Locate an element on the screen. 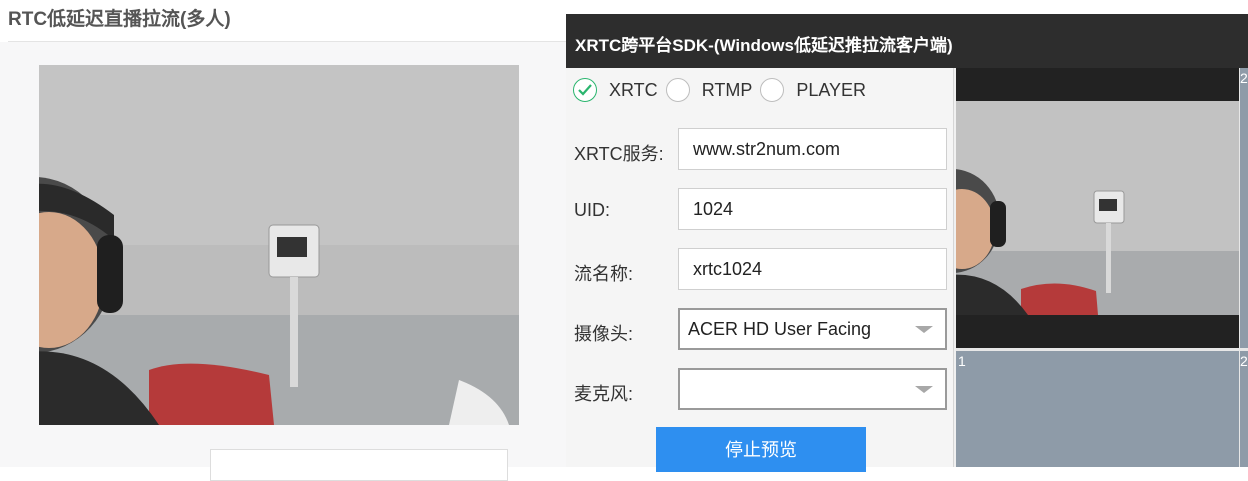  camera-label: 摄像头: is located at coordinates (604, 334).